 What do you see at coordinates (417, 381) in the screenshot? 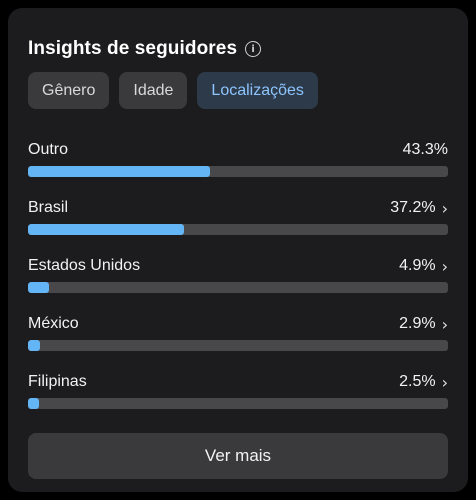
I see `location-percent: 2.5%` at bounding box center [417, 381].